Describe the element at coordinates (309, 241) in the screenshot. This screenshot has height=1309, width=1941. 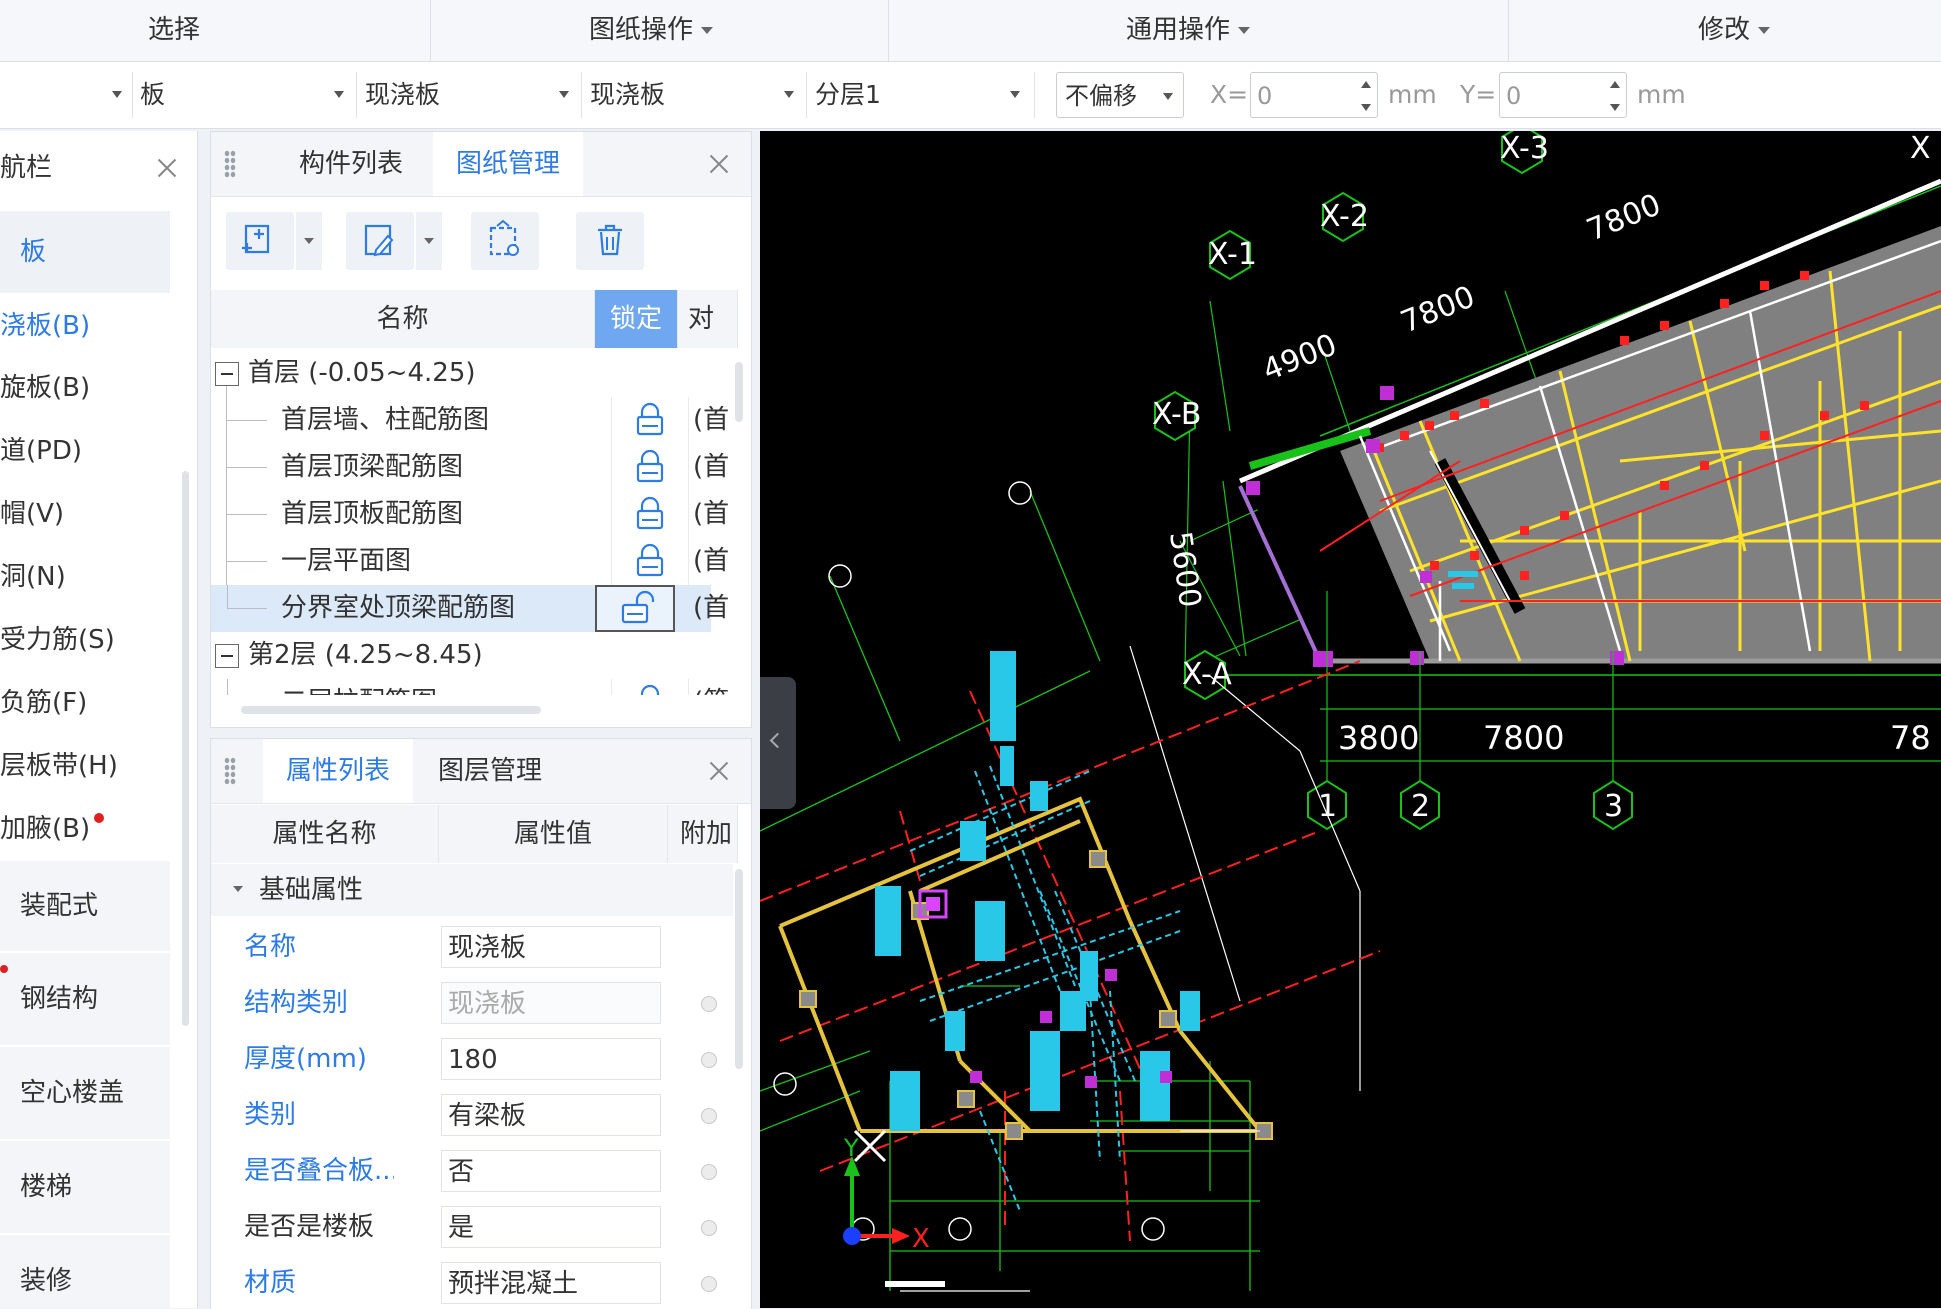
I see `add-drawing-dropdown` at that location.